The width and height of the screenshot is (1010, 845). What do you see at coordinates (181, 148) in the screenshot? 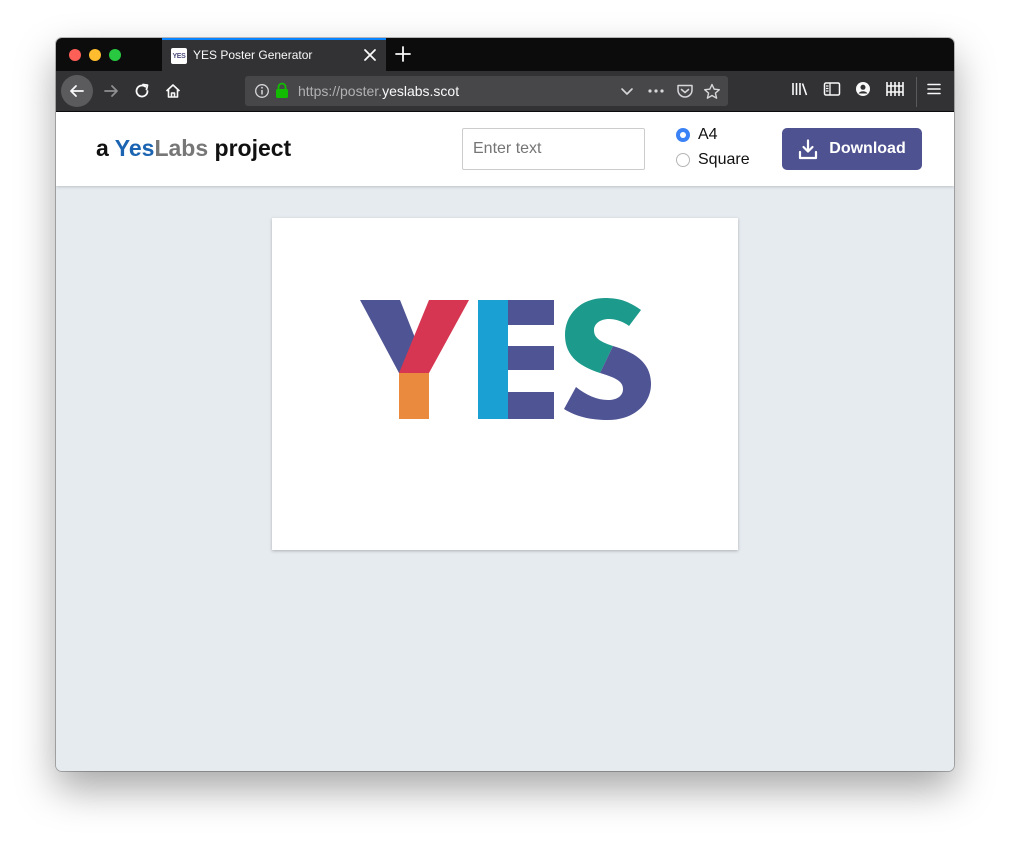
I see `brand-labs: Labs` at bounding box center [181, 148].